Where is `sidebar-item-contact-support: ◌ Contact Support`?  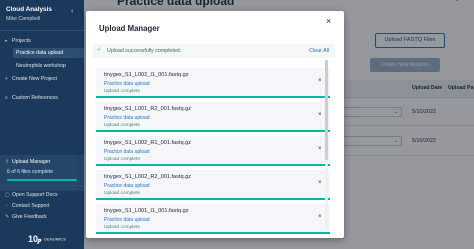
sidebar-item-contact-support: ◌ Contact Support is located at coordinates (27, 206).